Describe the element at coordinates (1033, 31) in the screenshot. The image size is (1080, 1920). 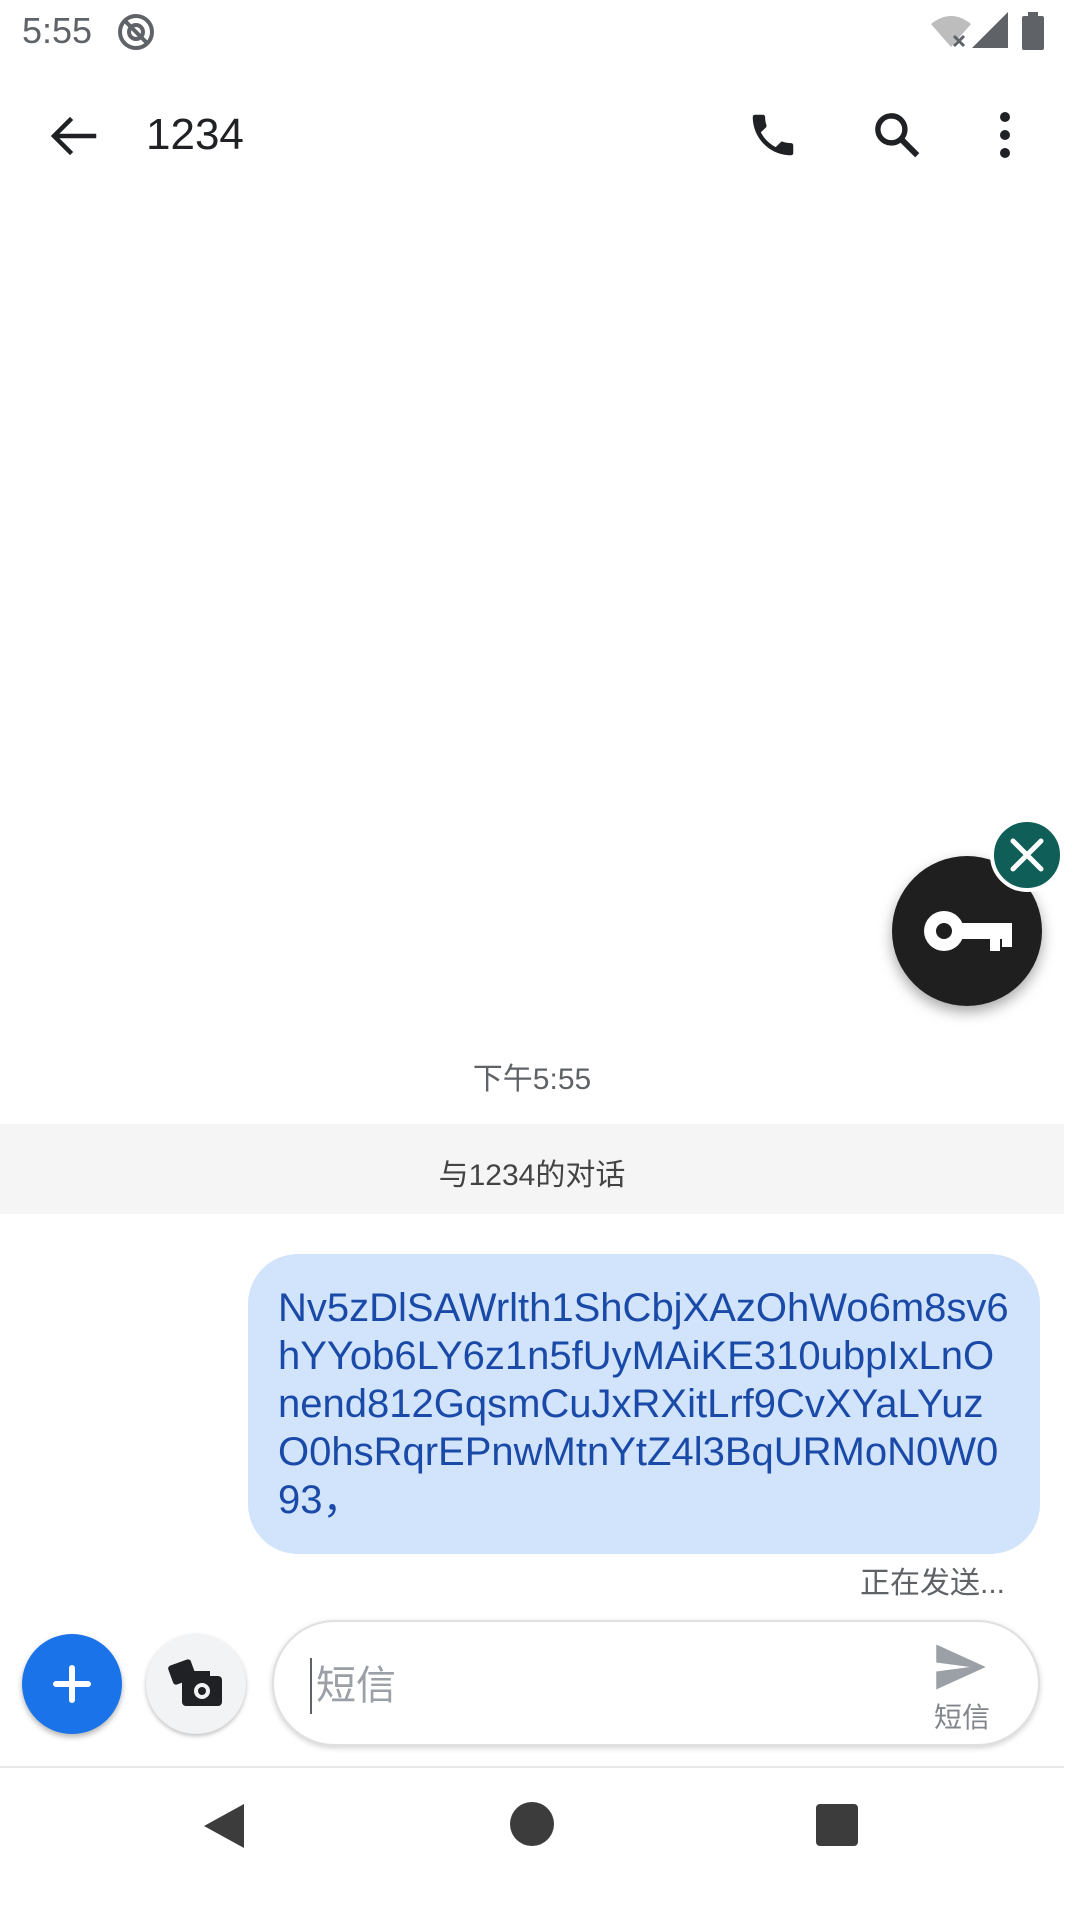
I see `battery-icon` at that location.